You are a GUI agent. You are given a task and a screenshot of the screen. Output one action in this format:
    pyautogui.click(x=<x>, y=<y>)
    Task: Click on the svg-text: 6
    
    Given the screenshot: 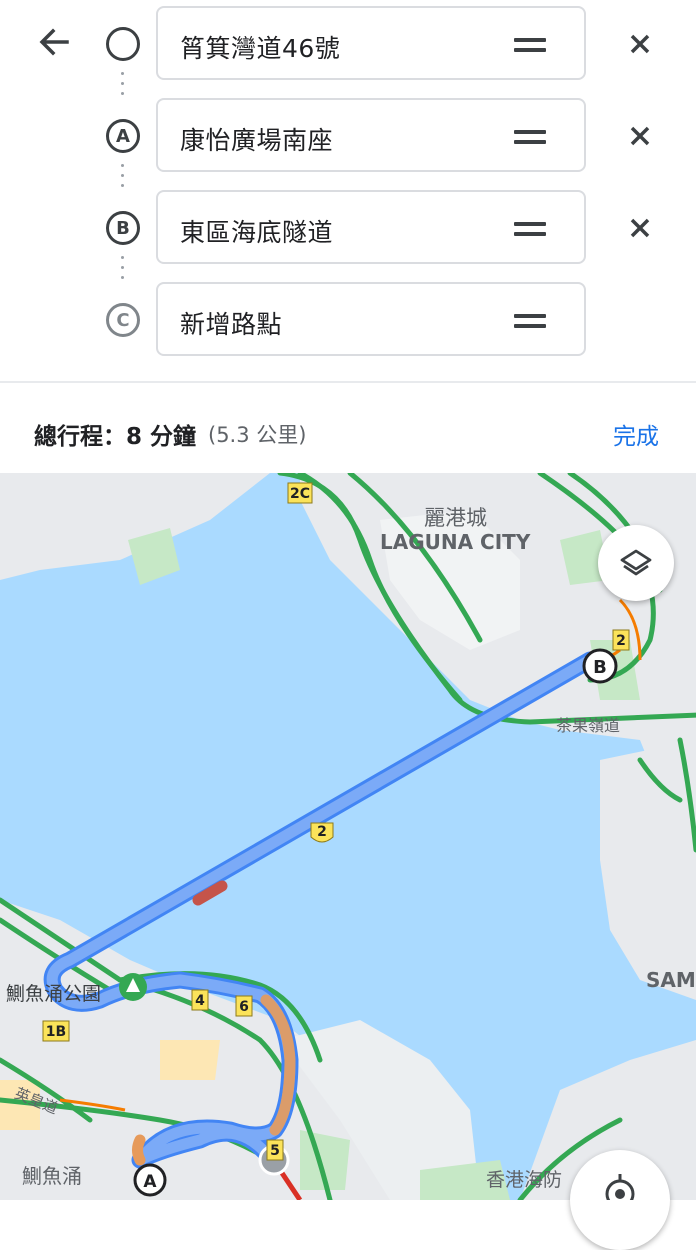 What is the action you would take?
    pyautogui.click(x=244, y=1007)
    